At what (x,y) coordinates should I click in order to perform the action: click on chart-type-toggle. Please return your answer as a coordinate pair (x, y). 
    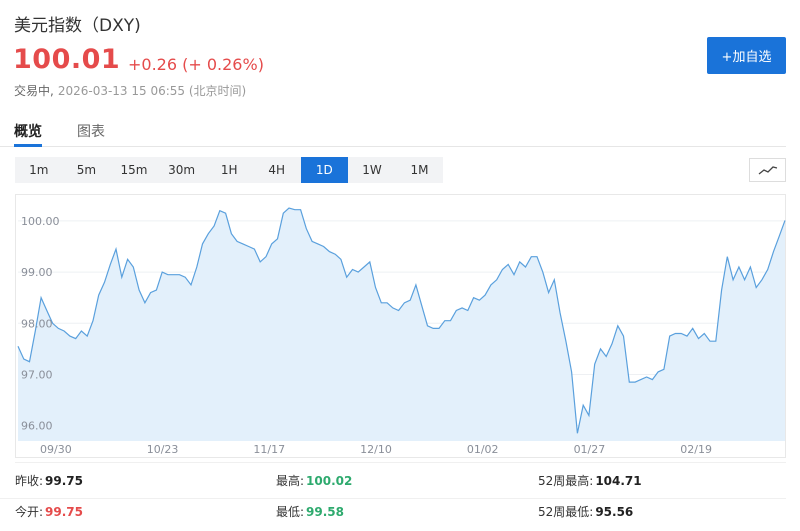
    Looking at the image, I should click on (767, 170).